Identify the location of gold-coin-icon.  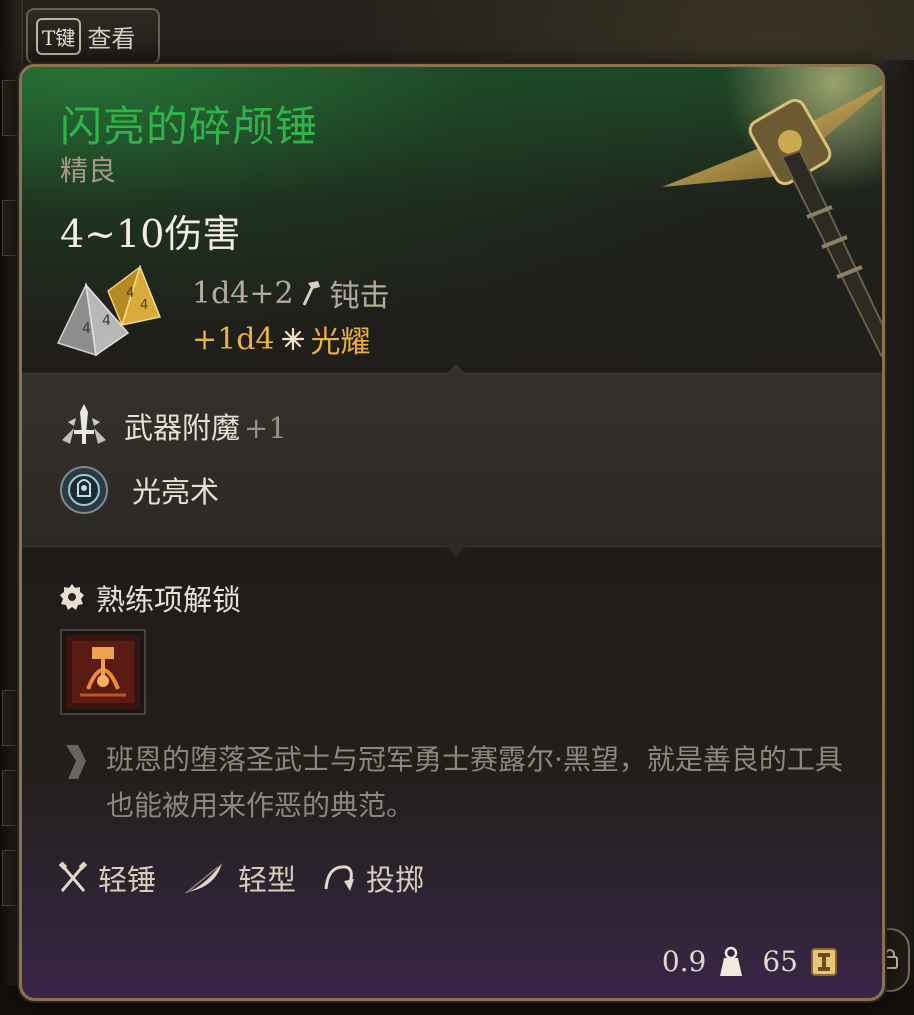
(824, 961).